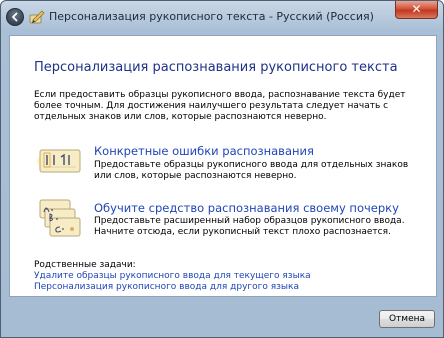 The width and height of the screenshot is (444, 338). I want to click on back-arrow-icon, so click(15, 17).